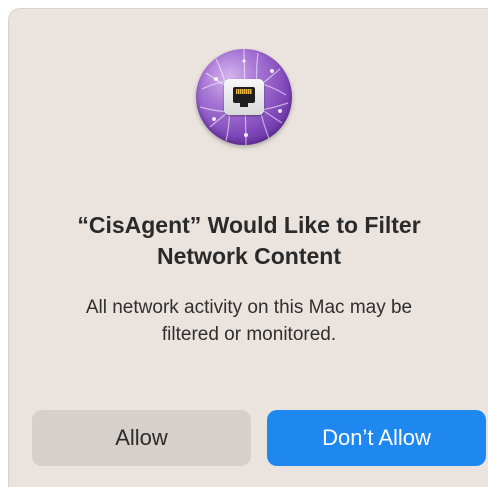 The height and width of the screenshot is (487, 488). I want to click on ethernet-port-icon, so click(244, 97).